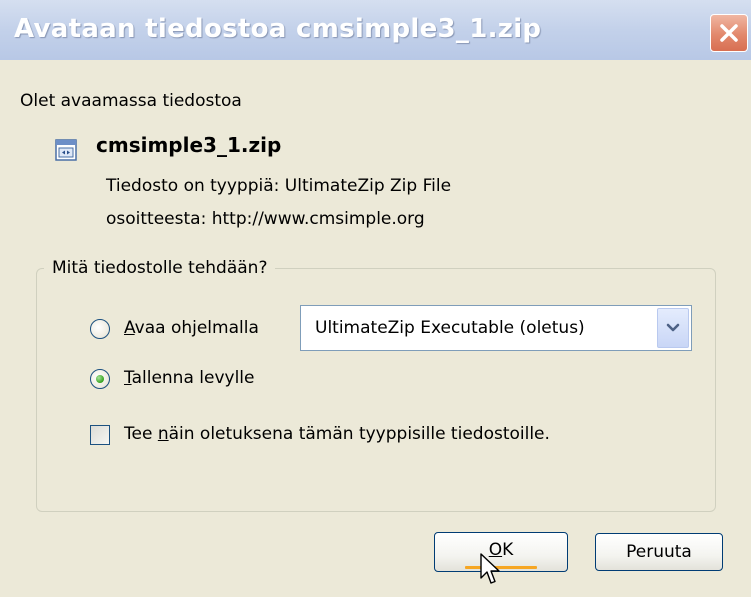 This screenshot has height=597, width=751. I want to click on open-with-radio, so click(100, 329).